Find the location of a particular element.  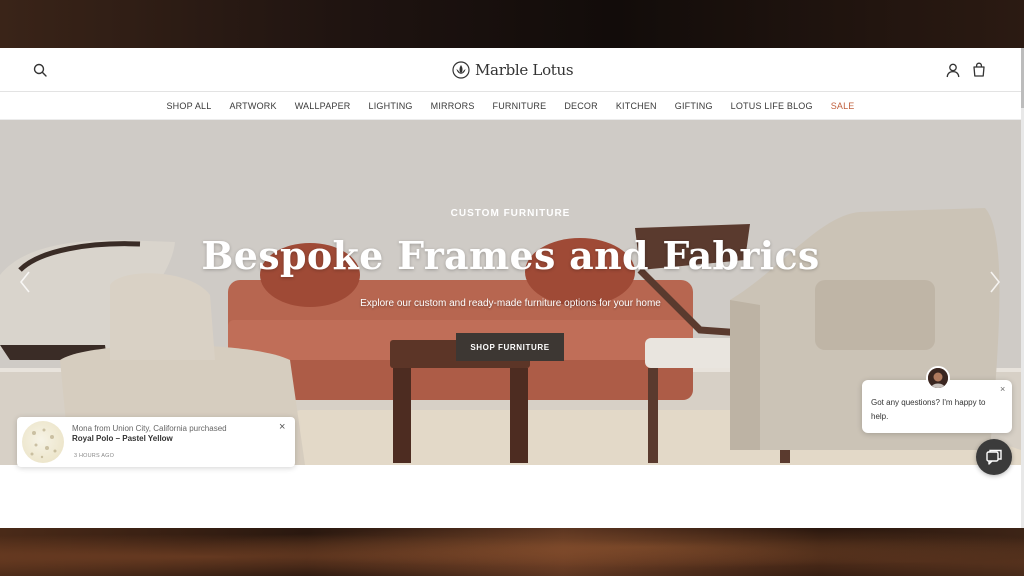

brand-name: Marble Lotus is located at coordinates (524, 70).